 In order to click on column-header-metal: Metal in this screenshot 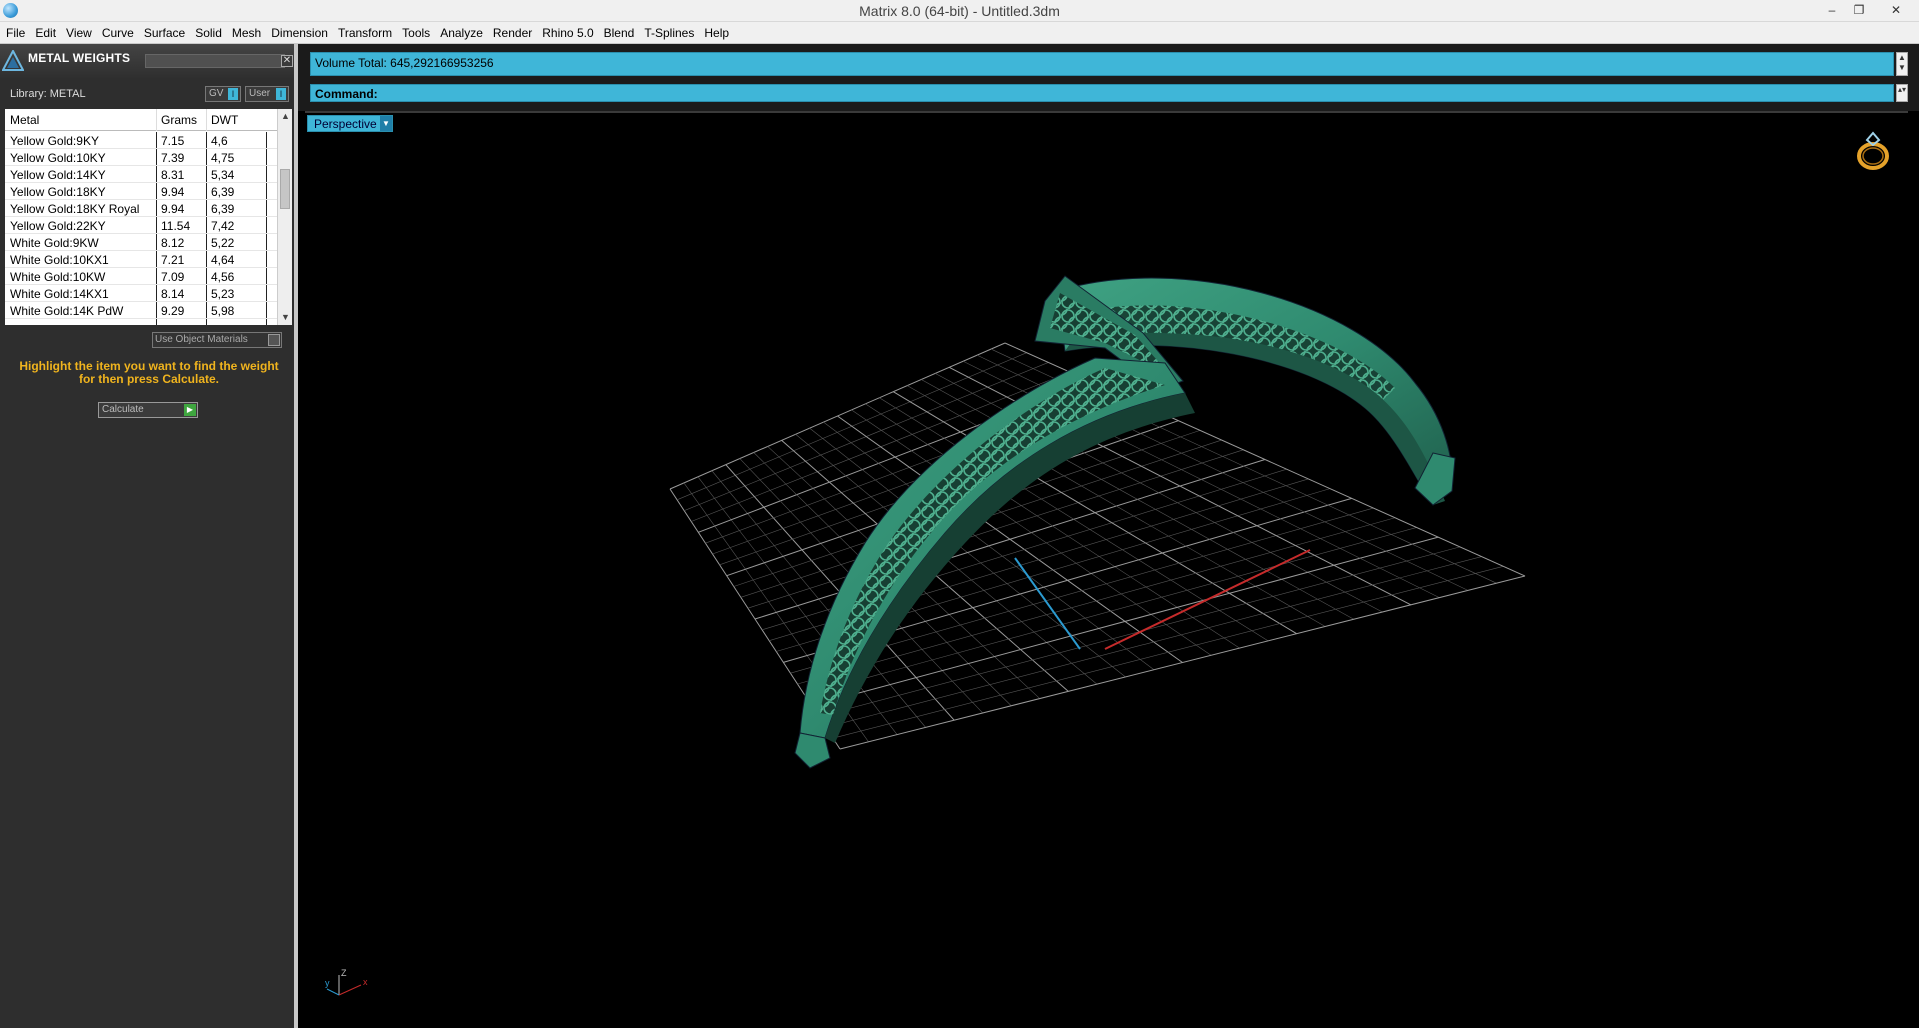, I will do `click(24, 120)`.